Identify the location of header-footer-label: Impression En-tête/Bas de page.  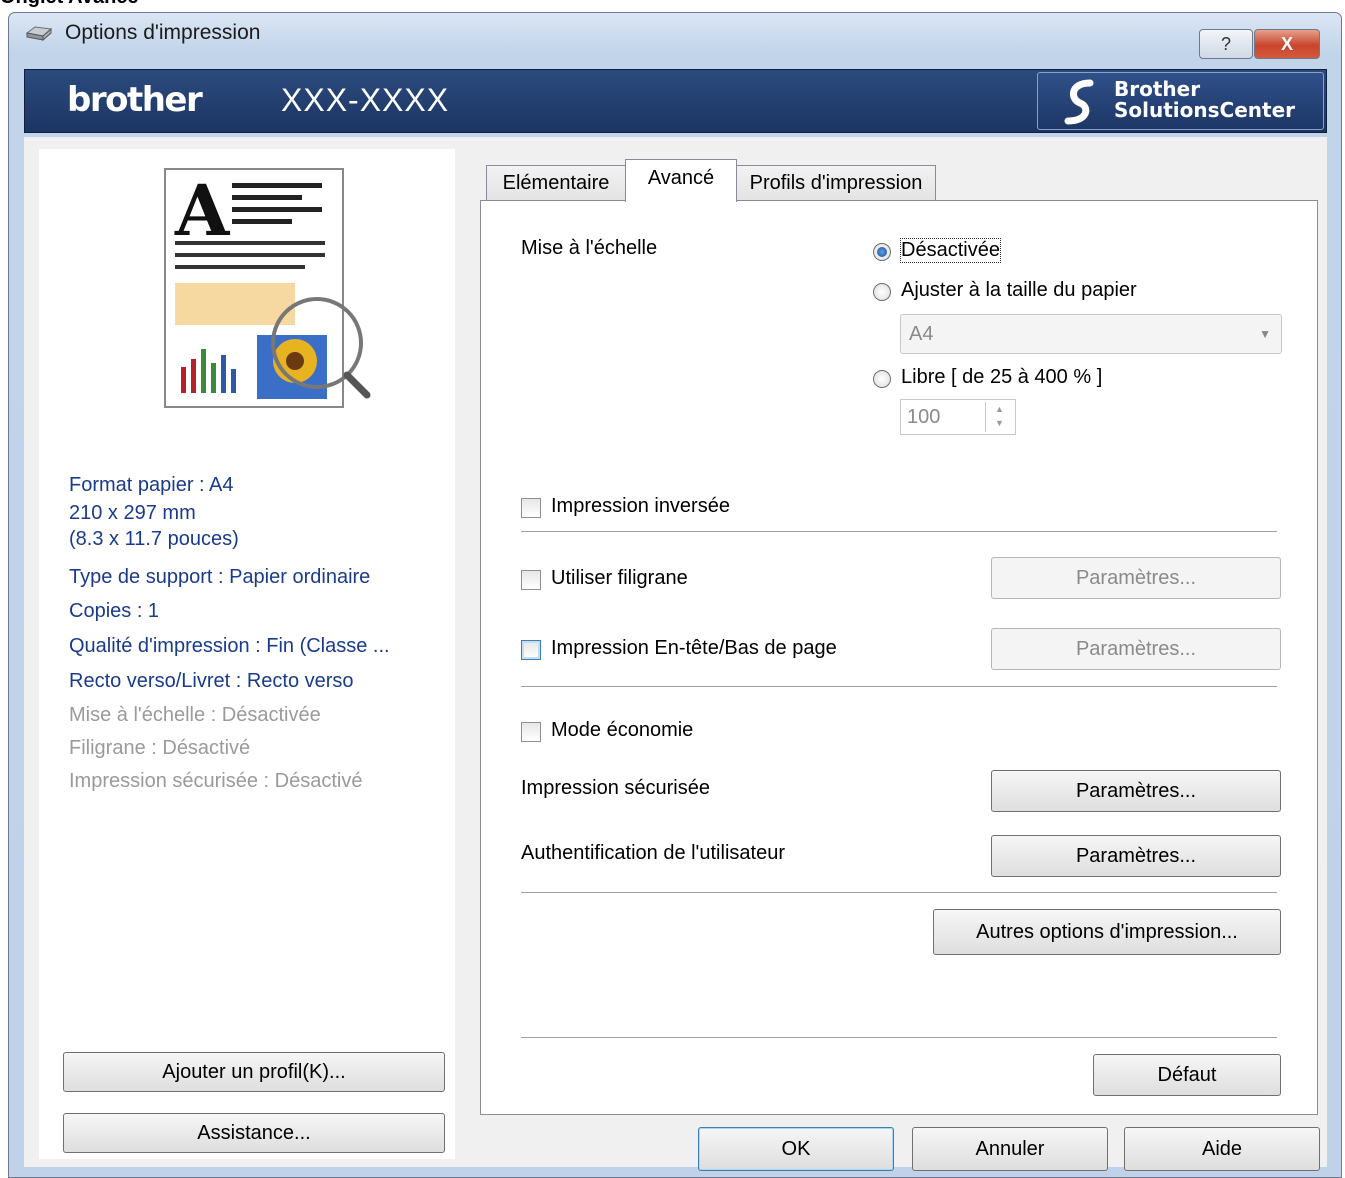
(694, 648).